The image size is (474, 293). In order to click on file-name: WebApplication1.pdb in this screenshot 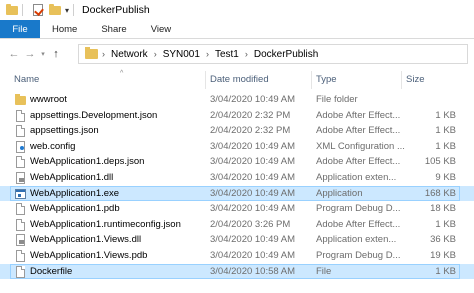, I will do `click(75, 209)`.